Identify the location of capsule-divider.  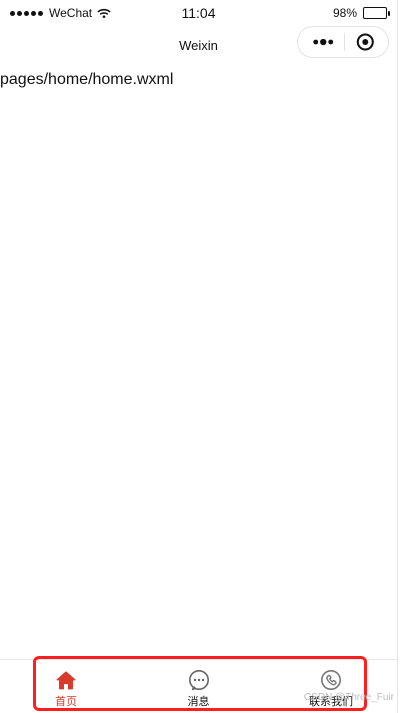
(345, 42).